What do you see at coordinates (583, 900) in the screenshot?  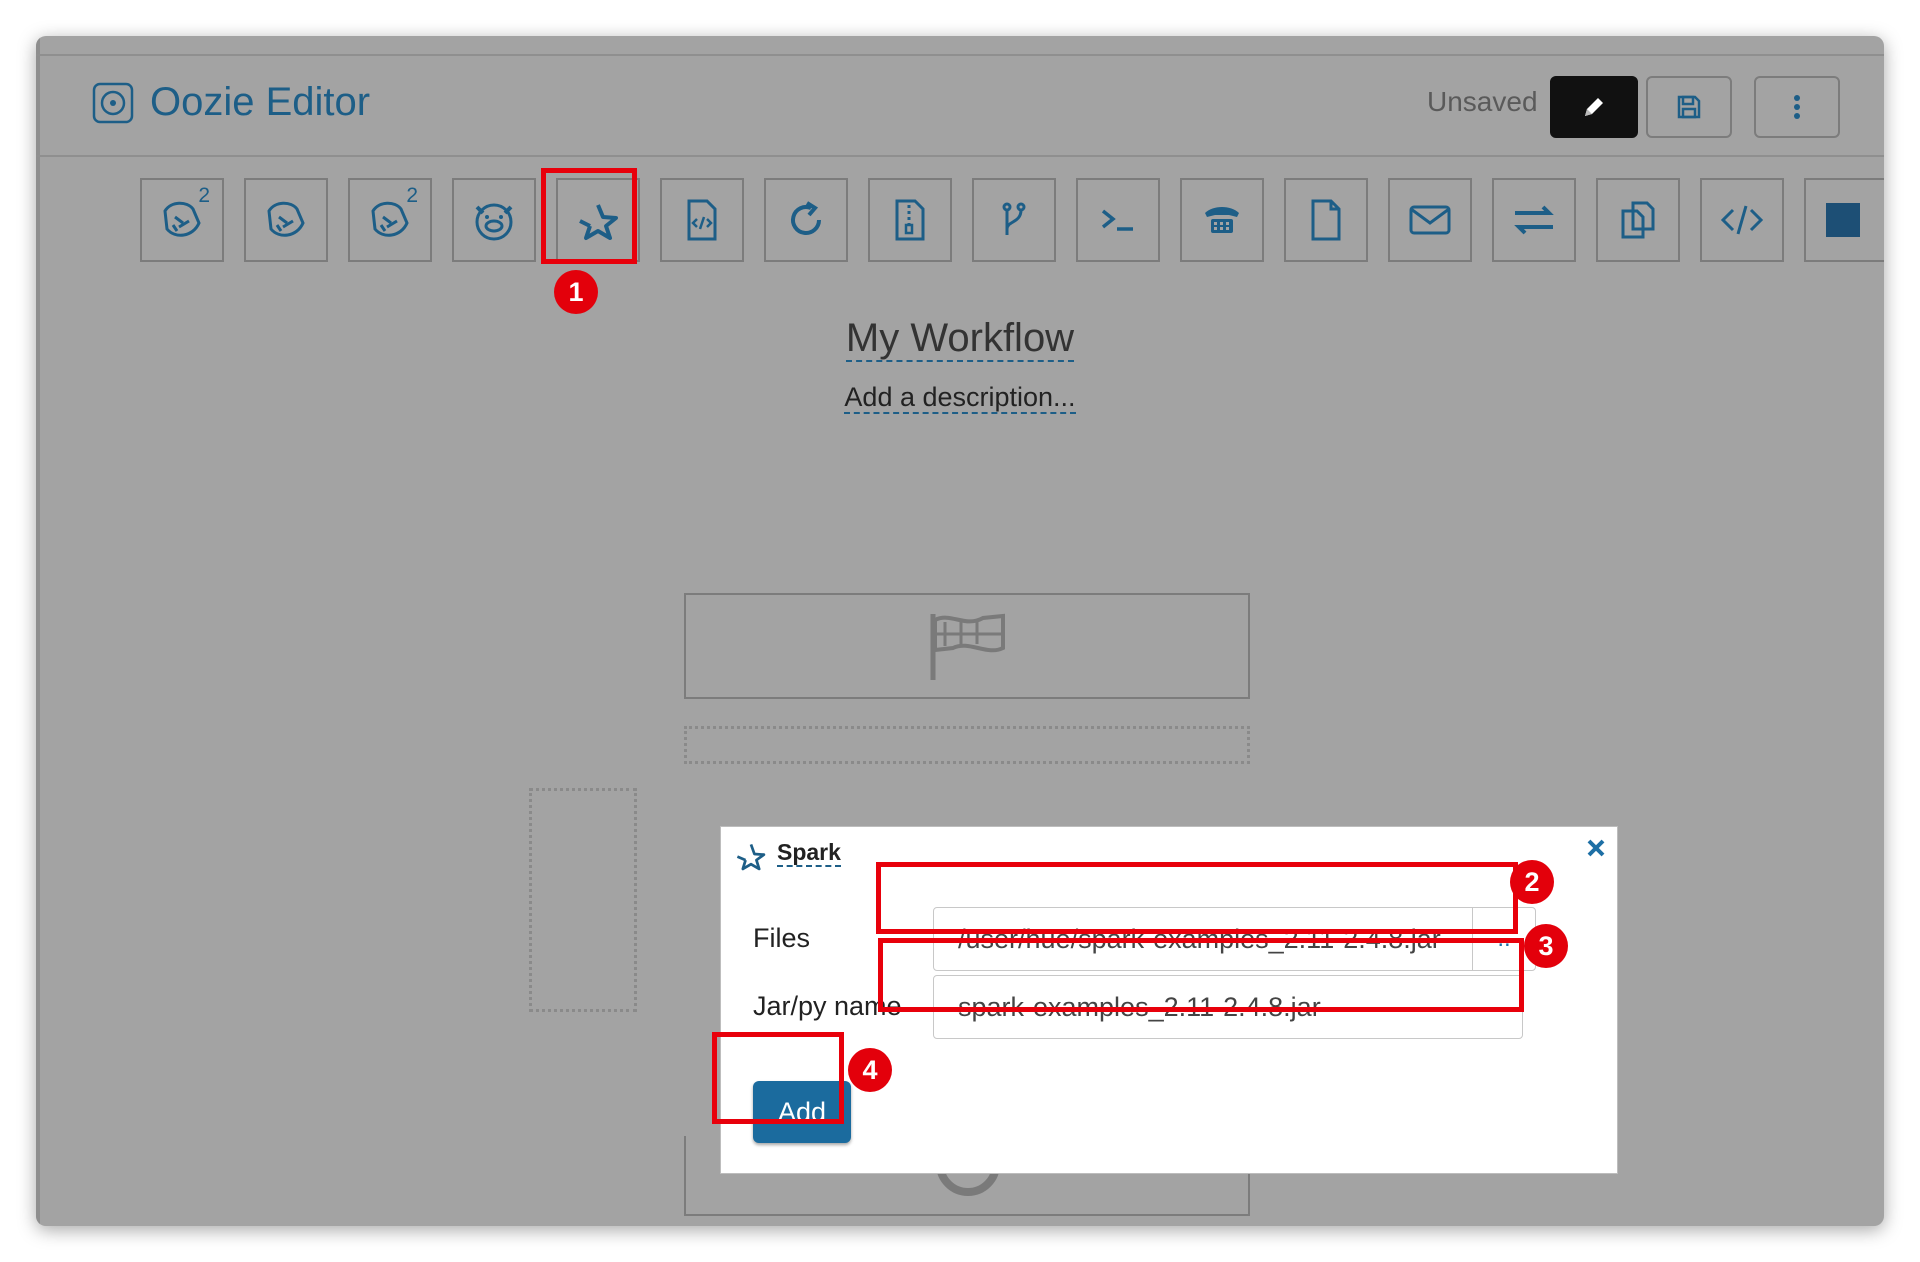 I see `drop-zone-side` at bounding box center [583, 900].